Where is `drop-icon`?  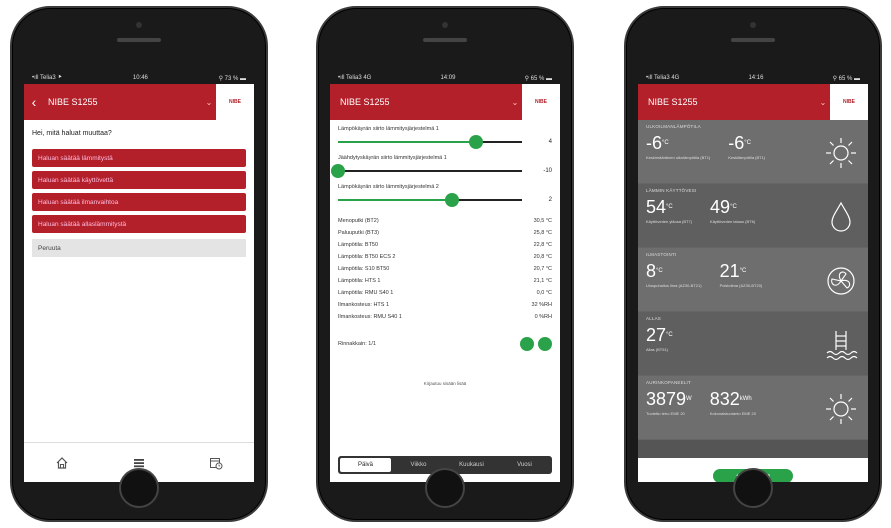 drop-icon is located at coordinates (841, 217).